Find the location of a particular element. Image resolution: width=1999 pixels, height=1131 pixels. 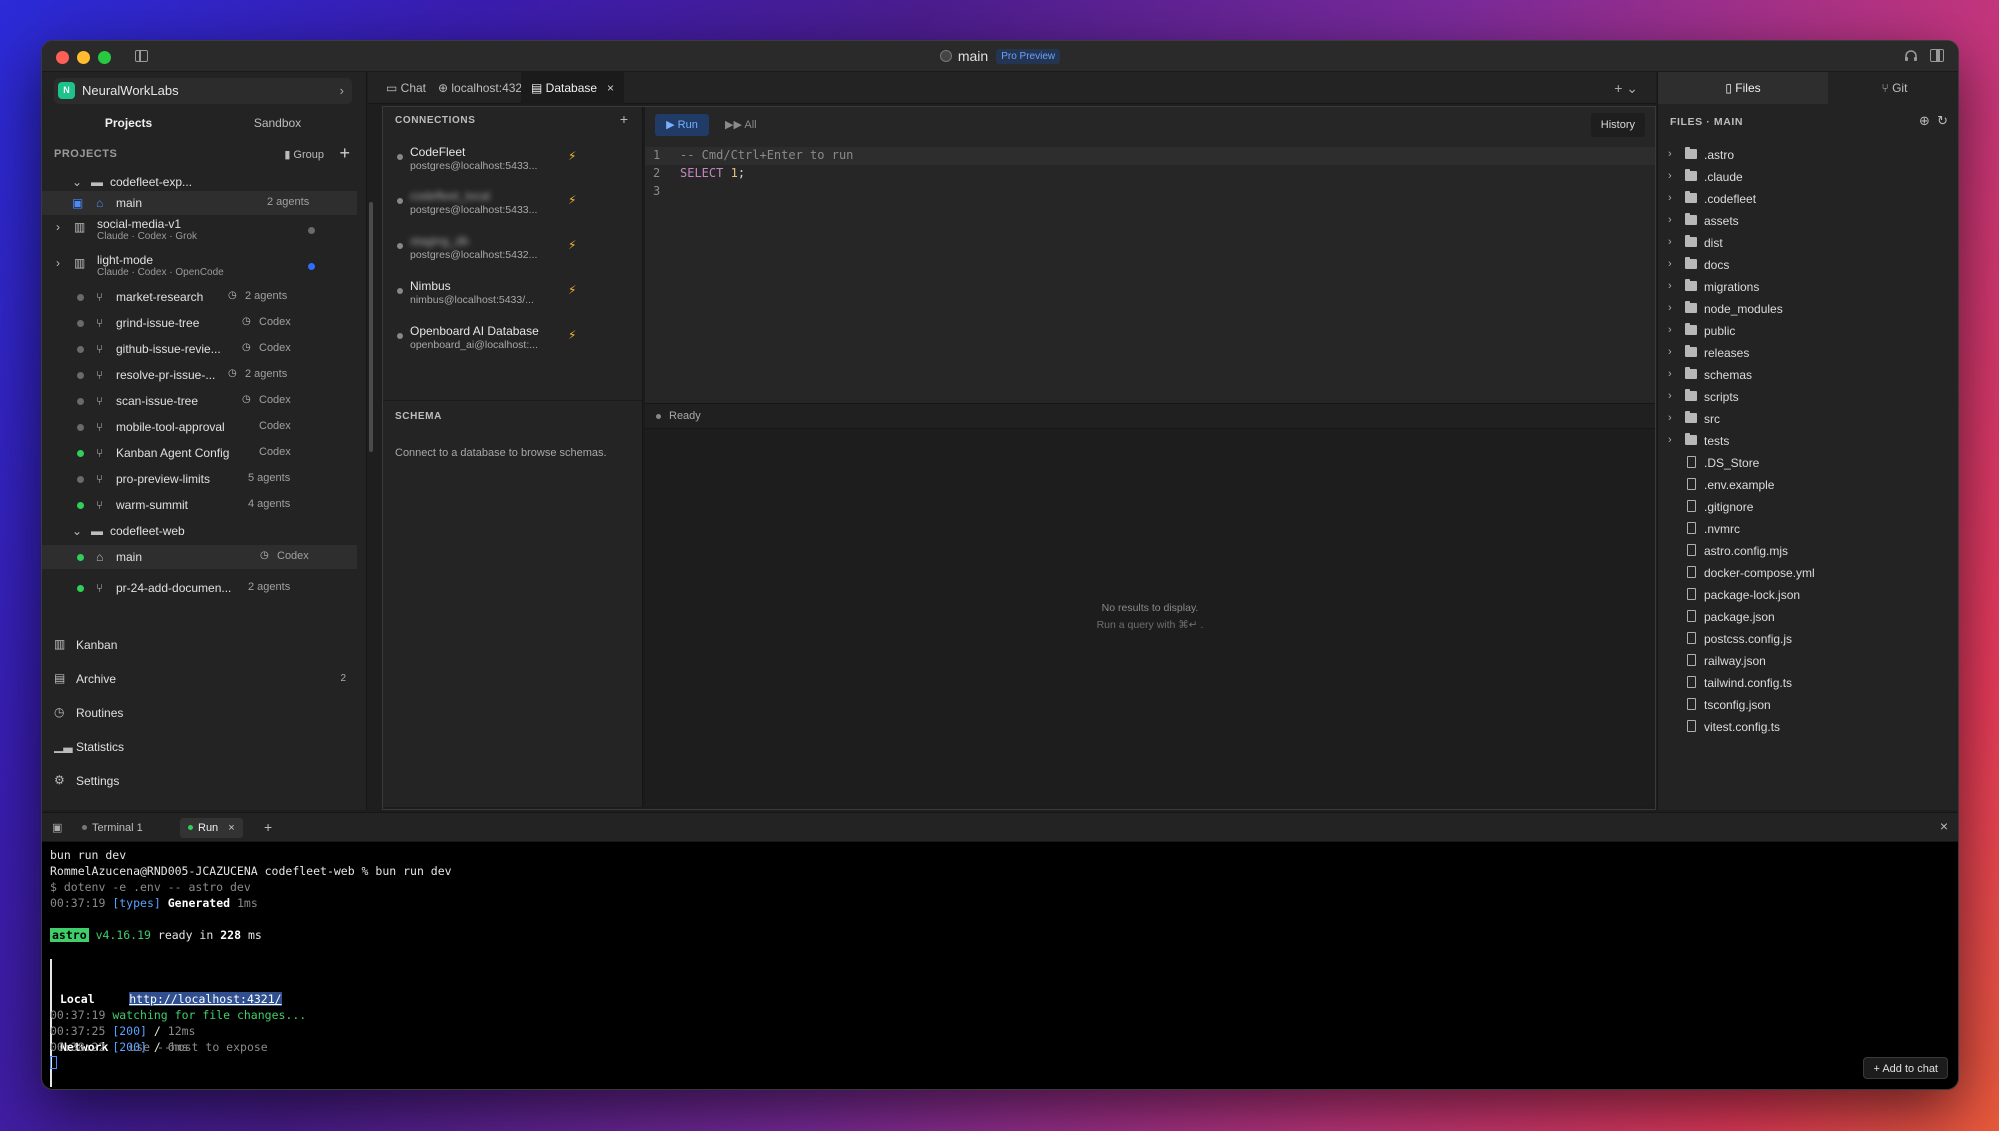

folder-item: › releases is located at coordinates (1808, 353).